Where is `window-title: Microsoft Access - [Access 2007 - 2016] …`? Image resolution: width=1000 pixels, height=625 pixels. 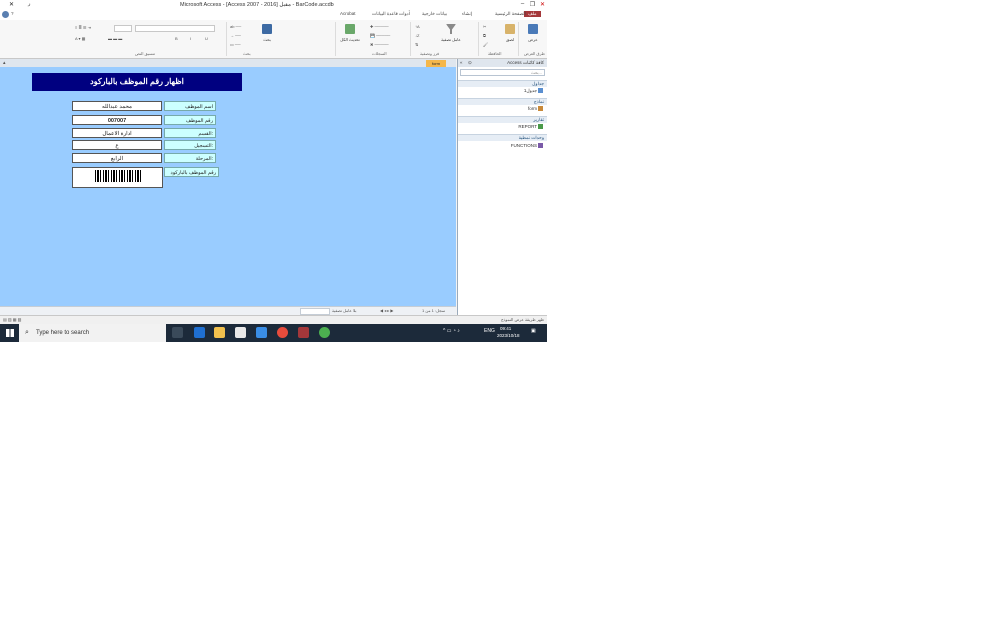
window-title: Microsoft Access - [Access 2007 - 2016] … is located at coordinates (257, 5).